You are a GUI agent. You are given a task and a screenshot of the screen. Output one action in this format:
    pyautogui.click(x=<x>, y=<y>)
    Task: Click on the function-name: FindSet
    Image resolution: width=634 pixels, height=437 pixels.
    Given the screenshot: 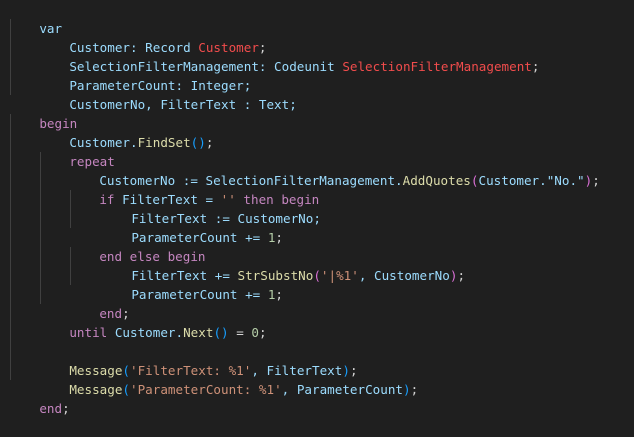 What is the action you would take?
    pyautogui.click(x=164, y=142)
    